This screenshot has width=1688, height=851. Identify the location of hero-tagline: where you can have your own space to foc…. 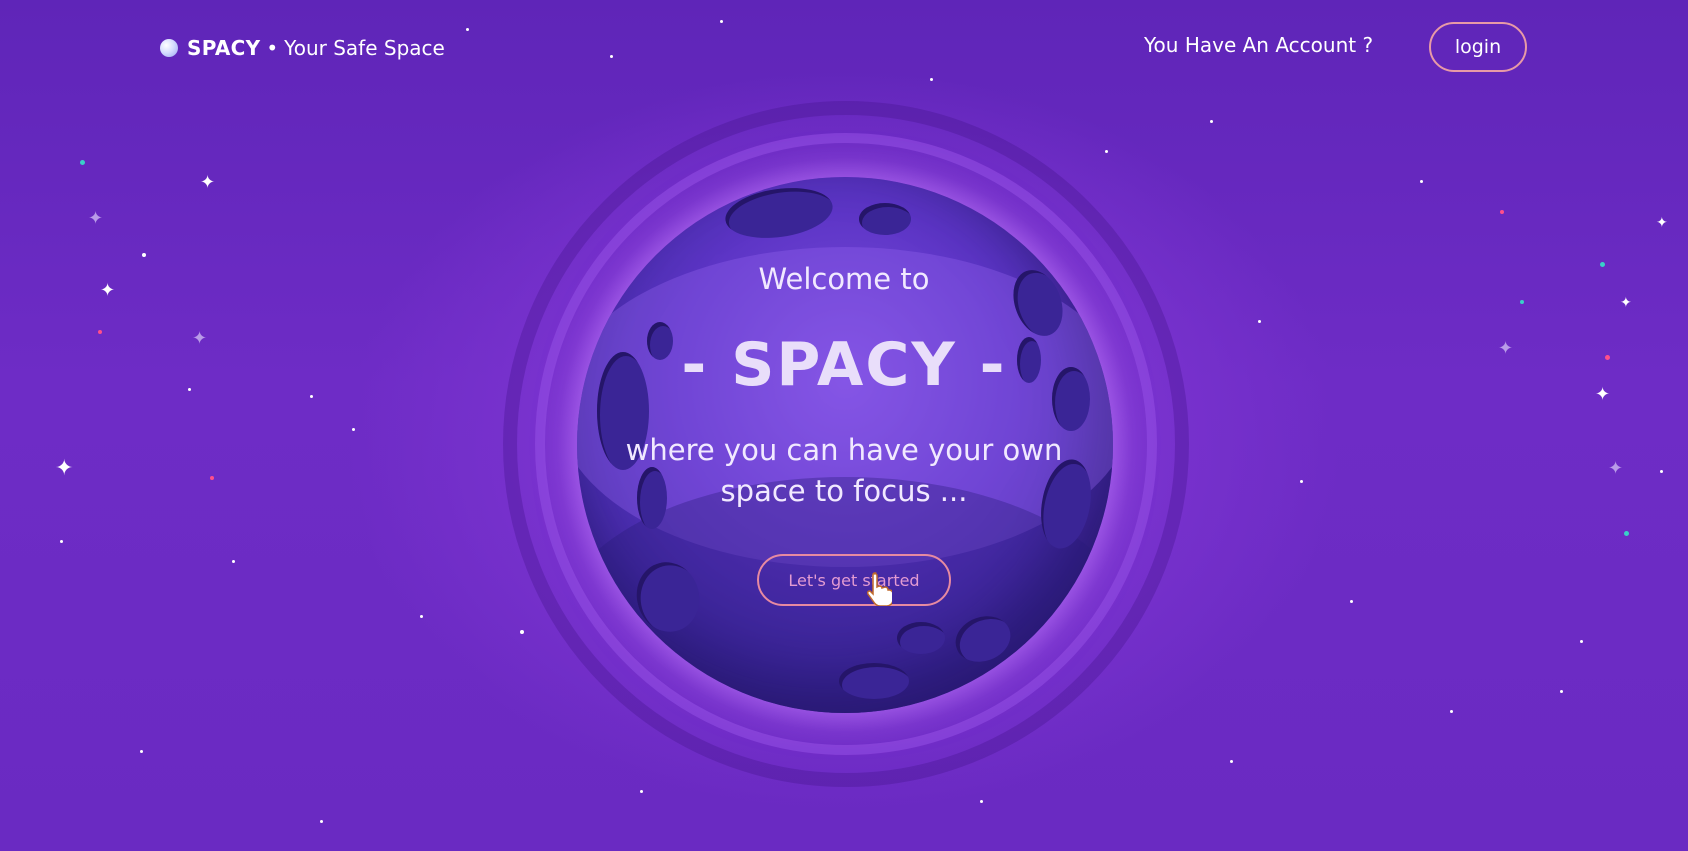
(844, 471).